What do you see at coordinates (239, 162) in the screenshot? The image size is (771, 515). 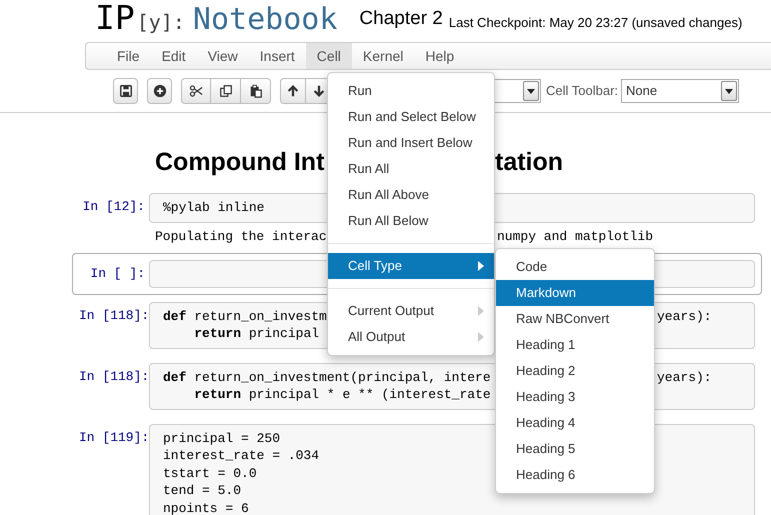 I see `notebook-heading: Compound Int` at bounding box center [239, 162].